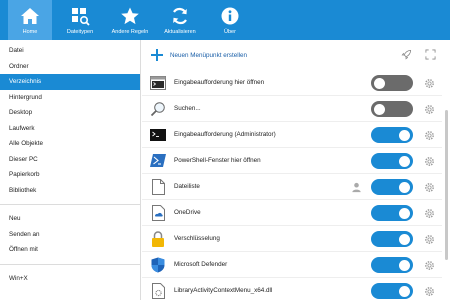 The height and width of the screenshot is (300, 450). What do you see at coordinates (158, 265) in the screenshot?
I see `shield-icon` at bounding box center [158, 265].